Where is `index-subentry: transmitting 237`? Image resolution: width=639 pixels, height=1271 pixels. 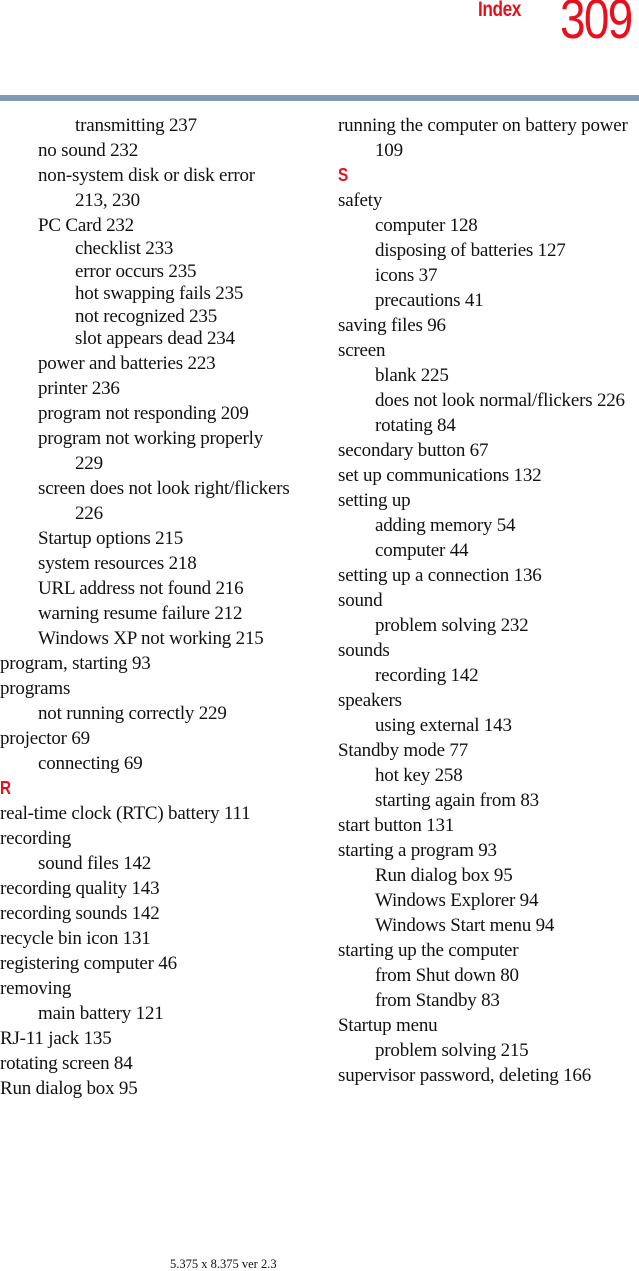 index-subentry: transmitting 237 is located at coordinates (136, 125).